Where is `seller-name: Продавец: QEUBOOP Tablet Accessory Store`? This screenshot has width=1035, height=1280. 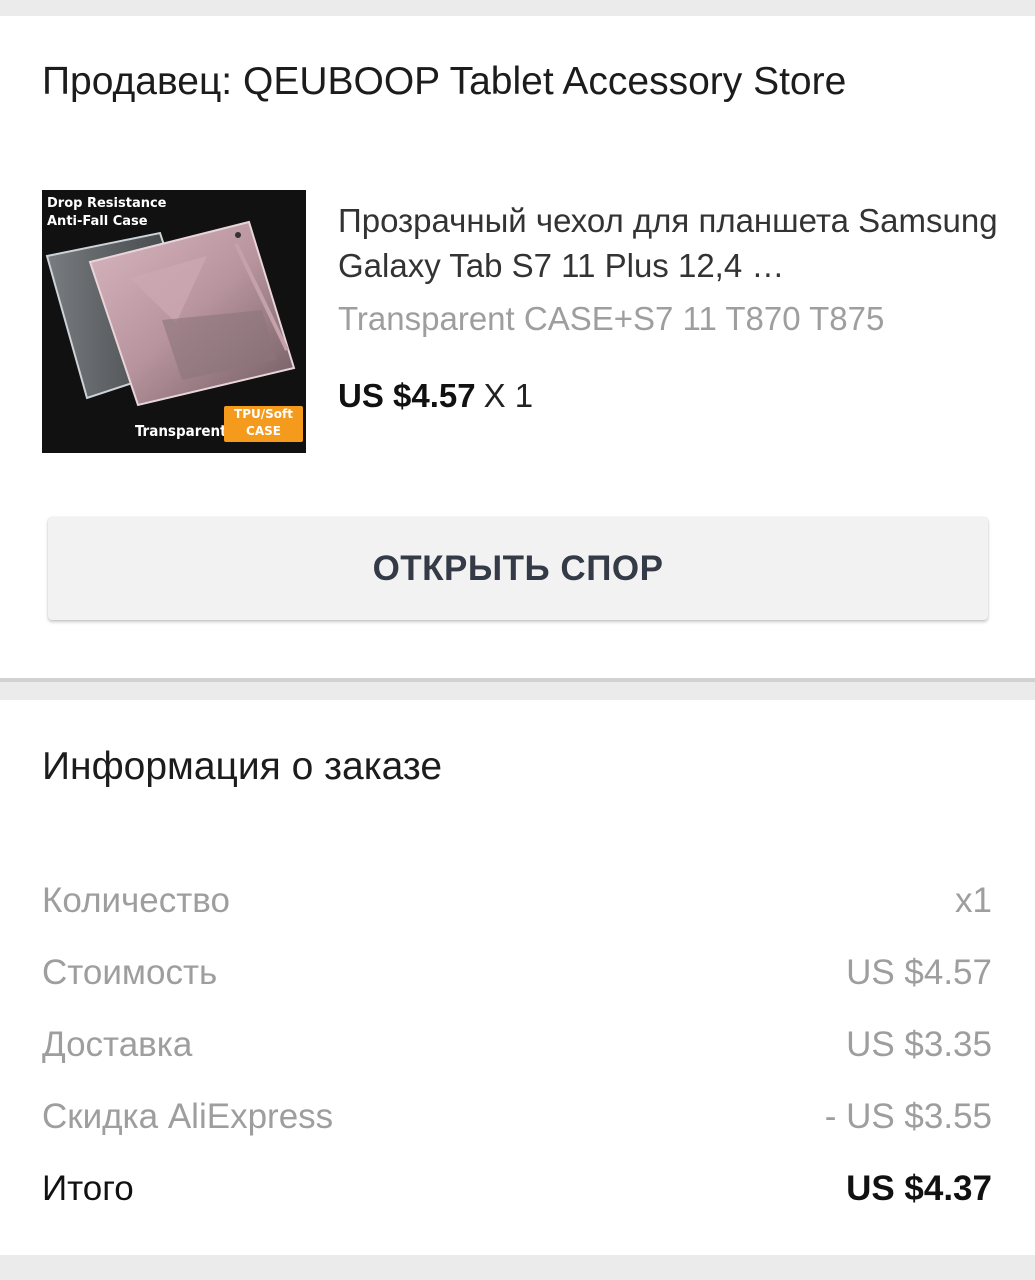
seller-name: Продавец: QEUBOOP Tablet Accessory Store is located at coordinates (444, 82).